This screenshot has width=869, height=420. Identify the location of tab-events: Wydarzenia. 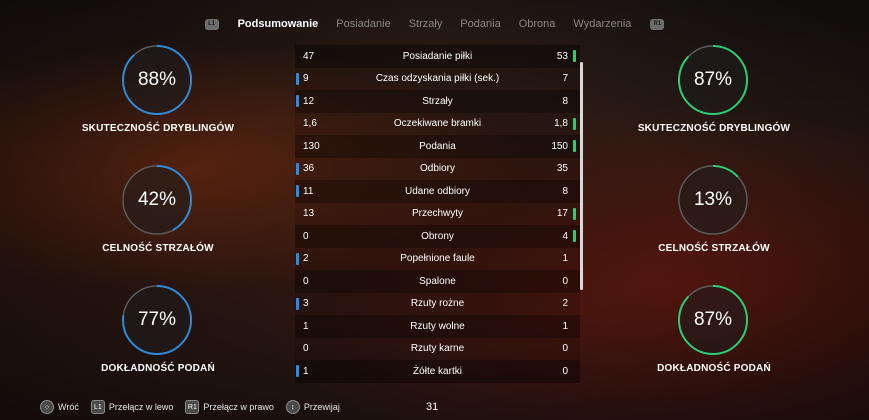
(602, 24).